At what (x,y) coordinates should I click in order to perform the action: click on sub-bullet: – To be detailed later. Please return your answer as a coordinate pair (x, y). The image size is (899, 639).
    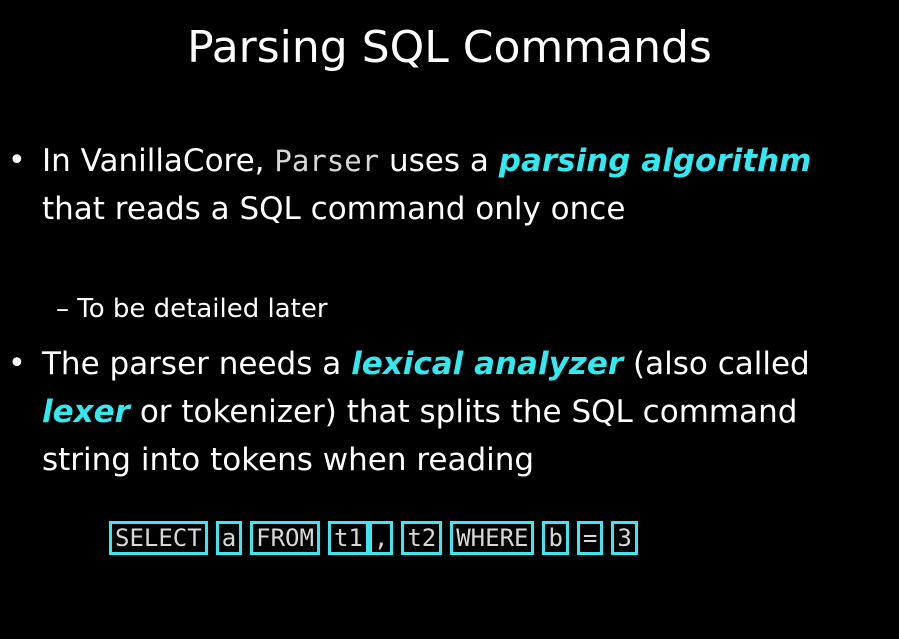
    Looking at the image, I should click on (192, 309).